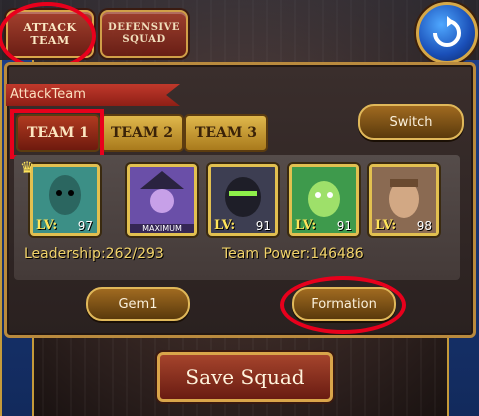 This screenshot has height=416, width=479. What do you see at coordinates (144, 34) in the screenshot?
I see `defensive-squad-button: DEFENSIVE SQUAD` at bounding box center [144, 34].